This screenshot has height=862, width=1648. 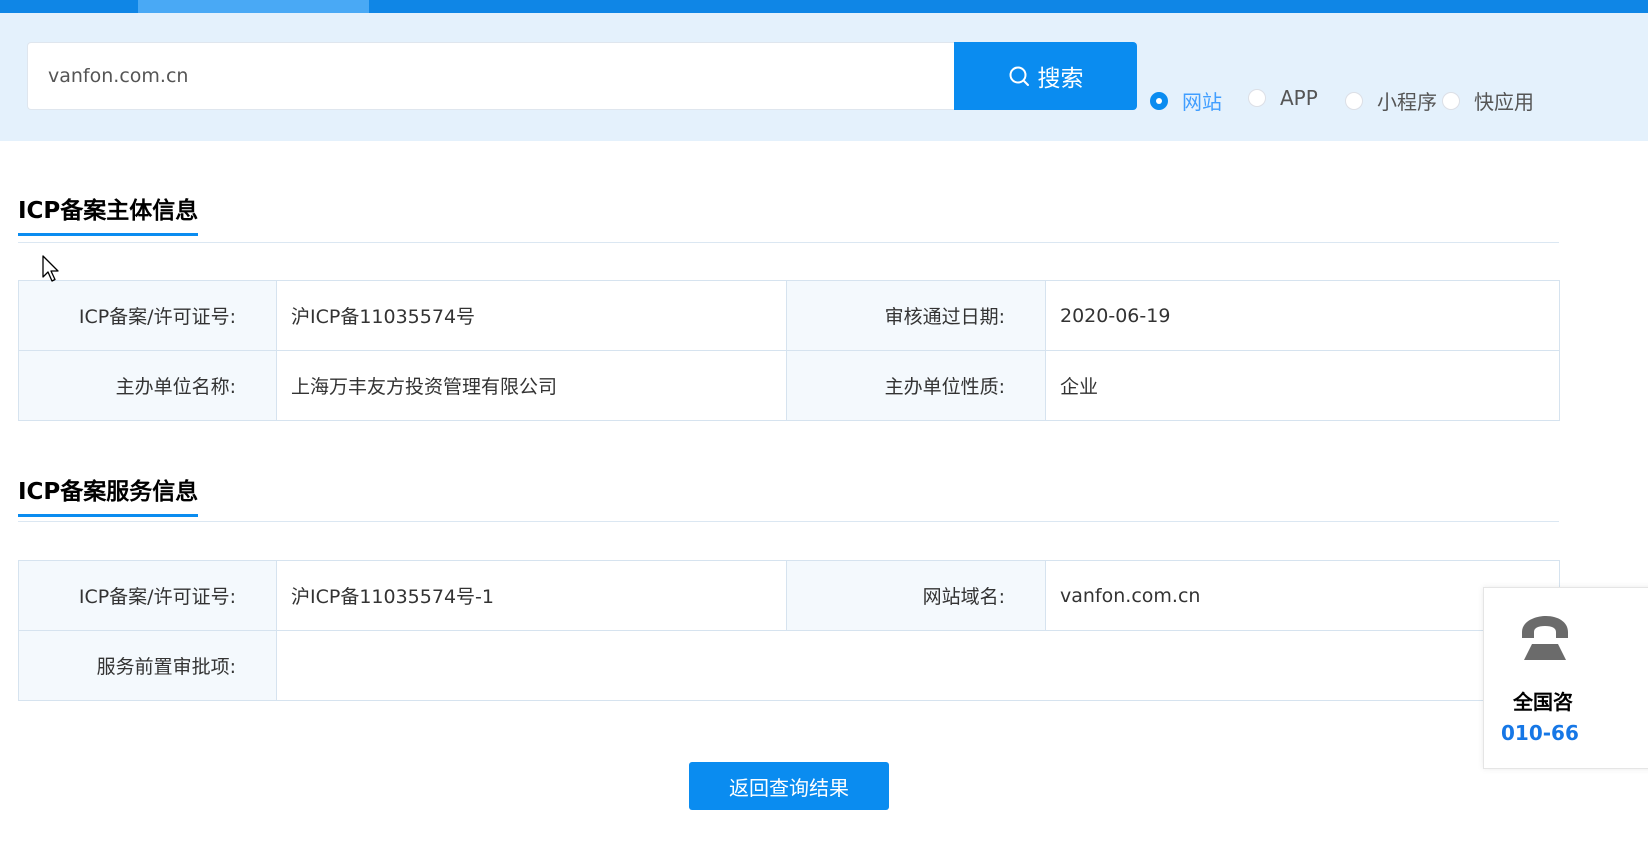 I want to click on search-icon, so click(x=1019, y=76).